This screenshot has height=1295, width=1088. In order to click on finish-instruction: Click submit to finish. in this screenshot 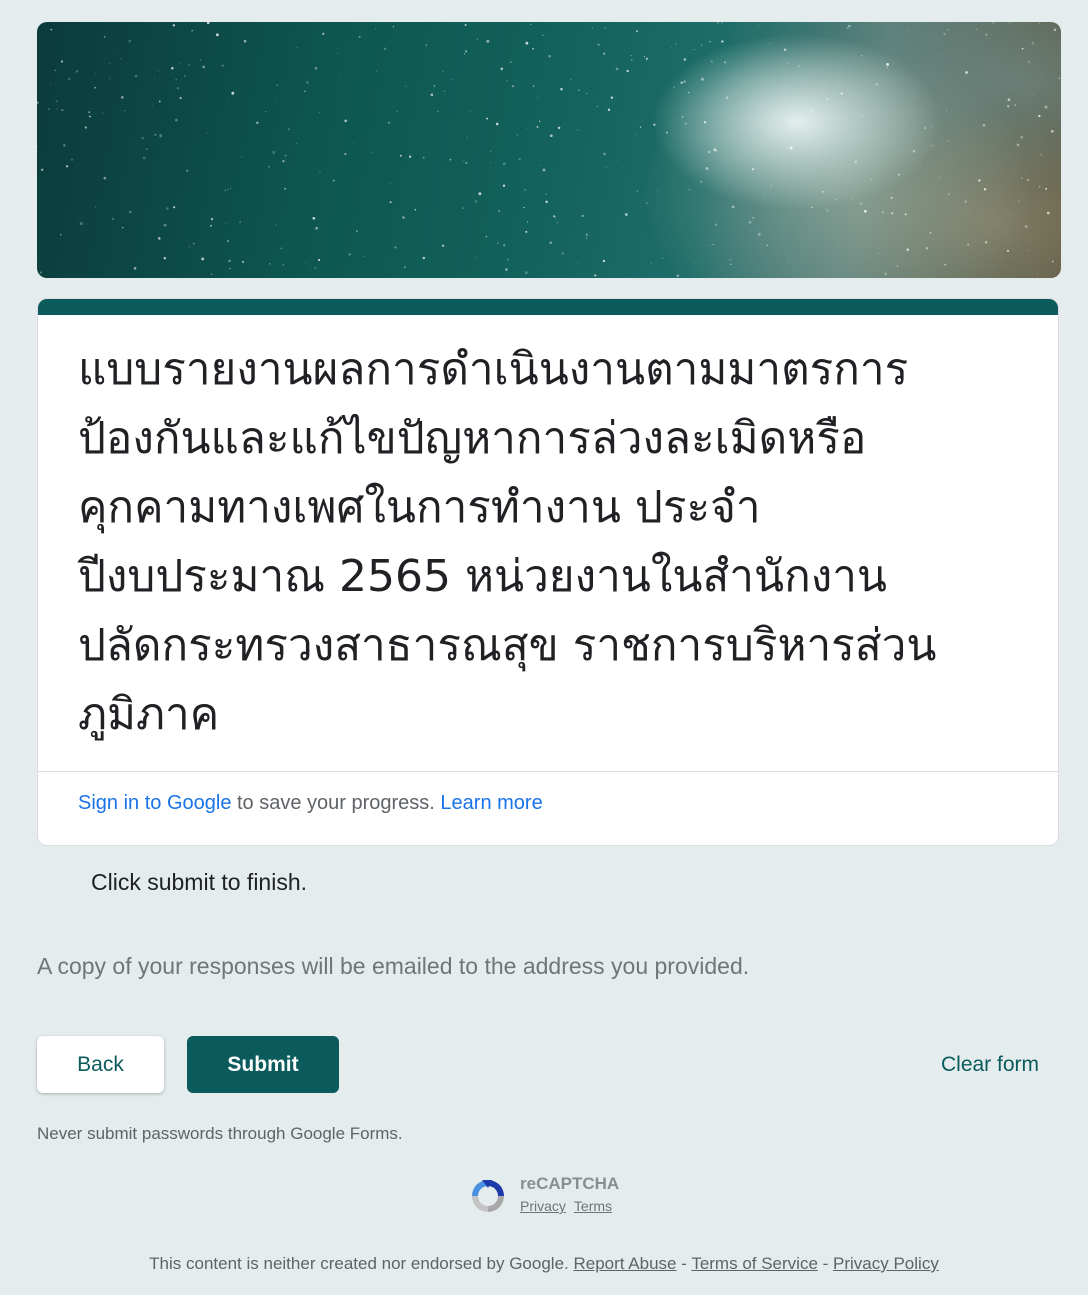, I will do `click(199, 882)`.